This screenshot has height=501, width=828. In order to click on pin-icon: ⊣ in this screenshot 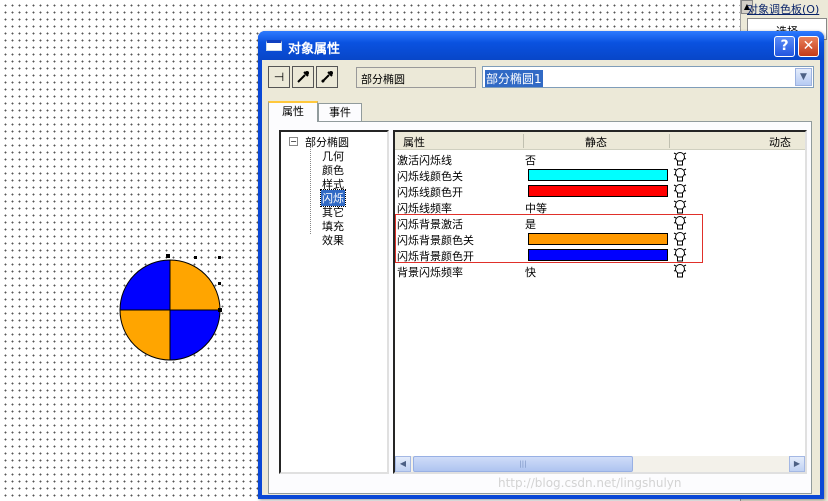, I will do `click(279, 77)`.